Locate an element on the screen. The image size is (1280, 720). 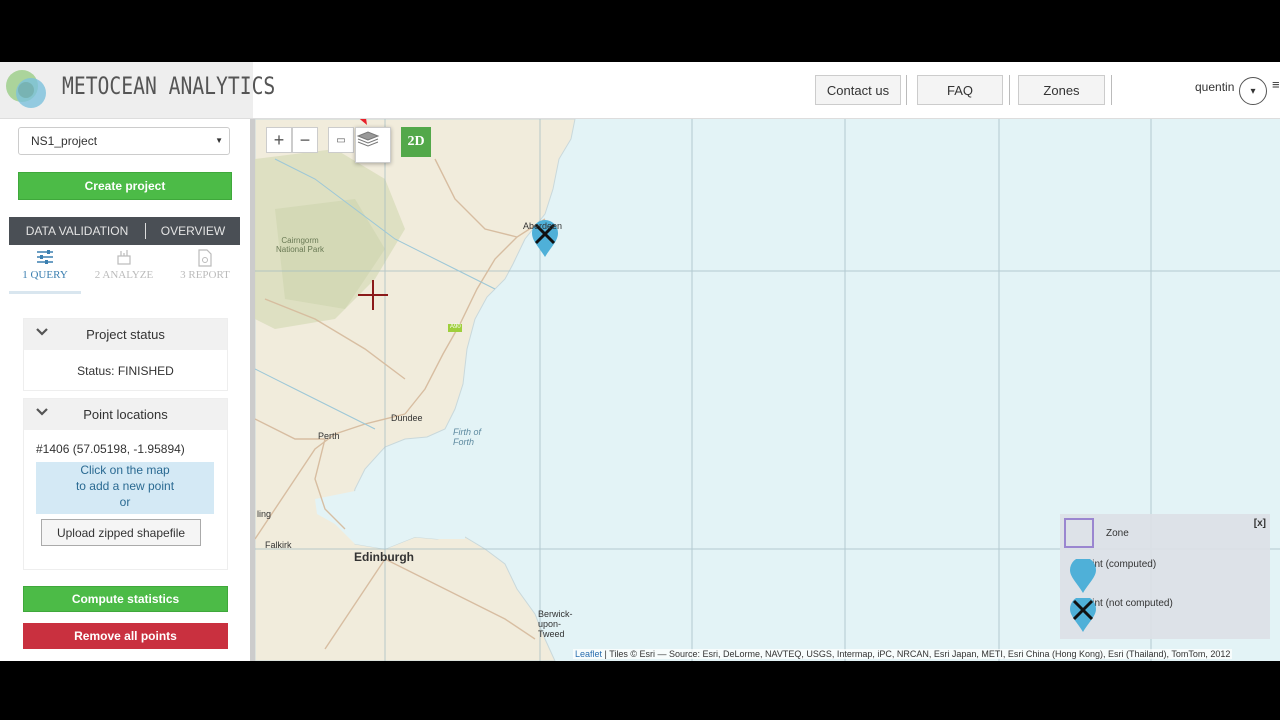
point-locations-header: Point locations is located at coordinates (125, 414).